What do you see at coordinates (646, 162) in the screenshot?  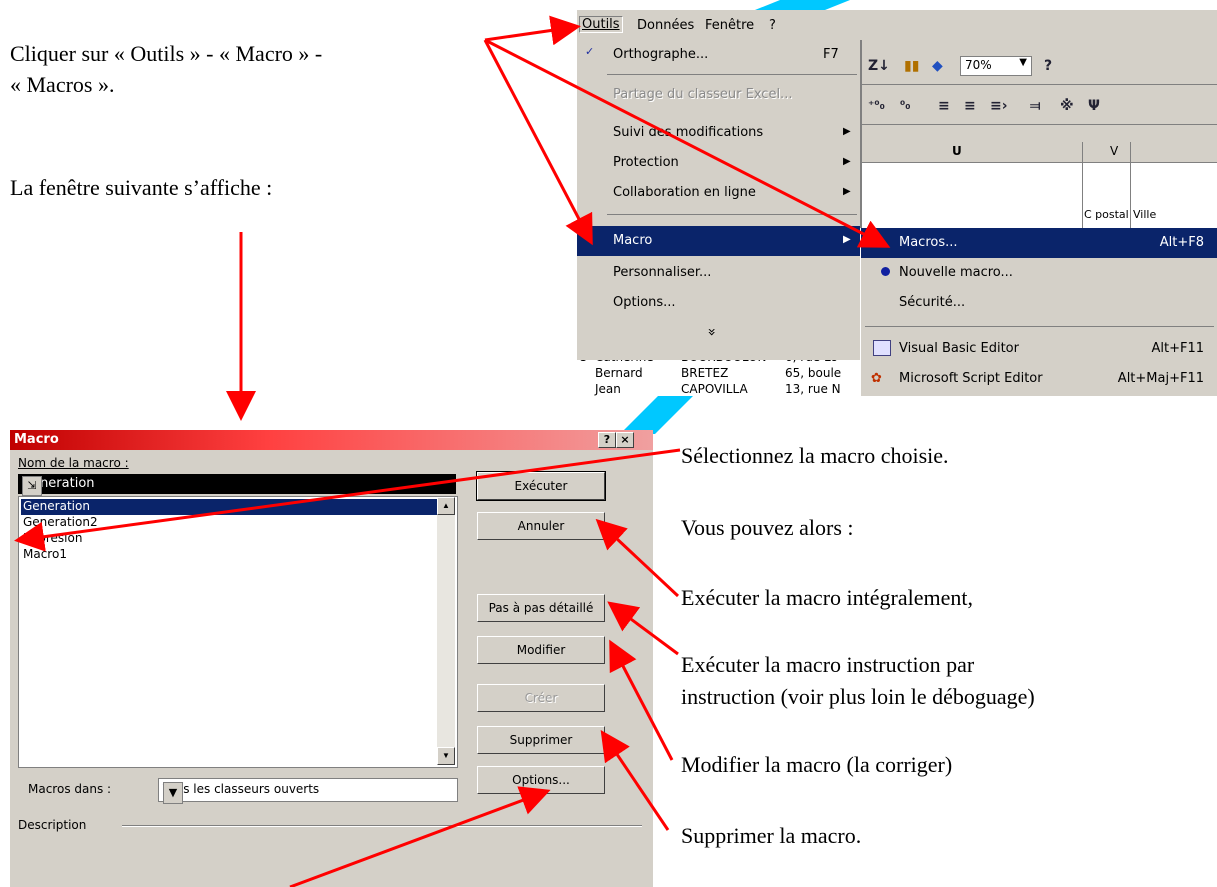 I see `menu-item-label: Protection` at bounding box center [646, 162].